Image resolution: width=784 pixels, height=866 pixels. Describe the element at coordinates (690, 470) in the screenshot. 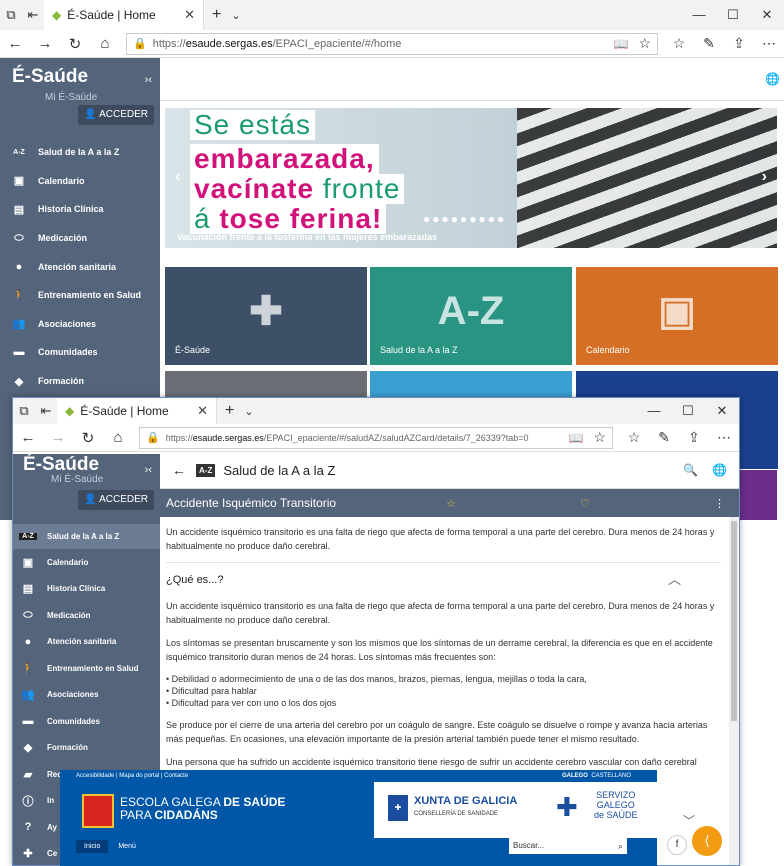

I see `search-icon: 🔍` at that location.